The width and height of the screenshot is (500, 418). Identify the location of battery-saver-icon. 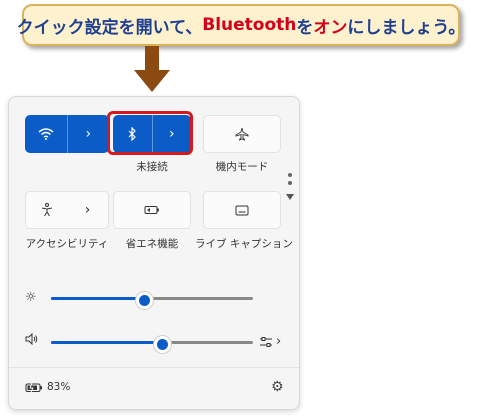
(151, 210).